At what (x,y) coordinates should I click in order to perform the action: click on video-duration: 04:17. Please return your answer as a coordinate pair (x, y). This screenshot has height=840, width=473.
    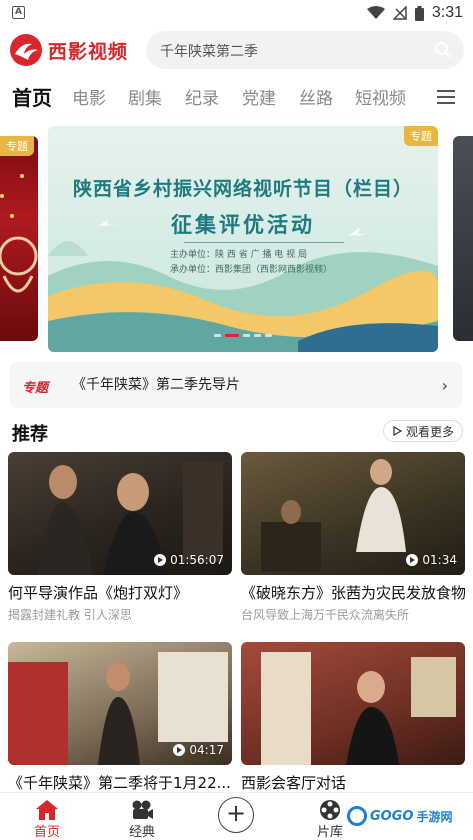
    Looking at the image, I should click on (198, 750).